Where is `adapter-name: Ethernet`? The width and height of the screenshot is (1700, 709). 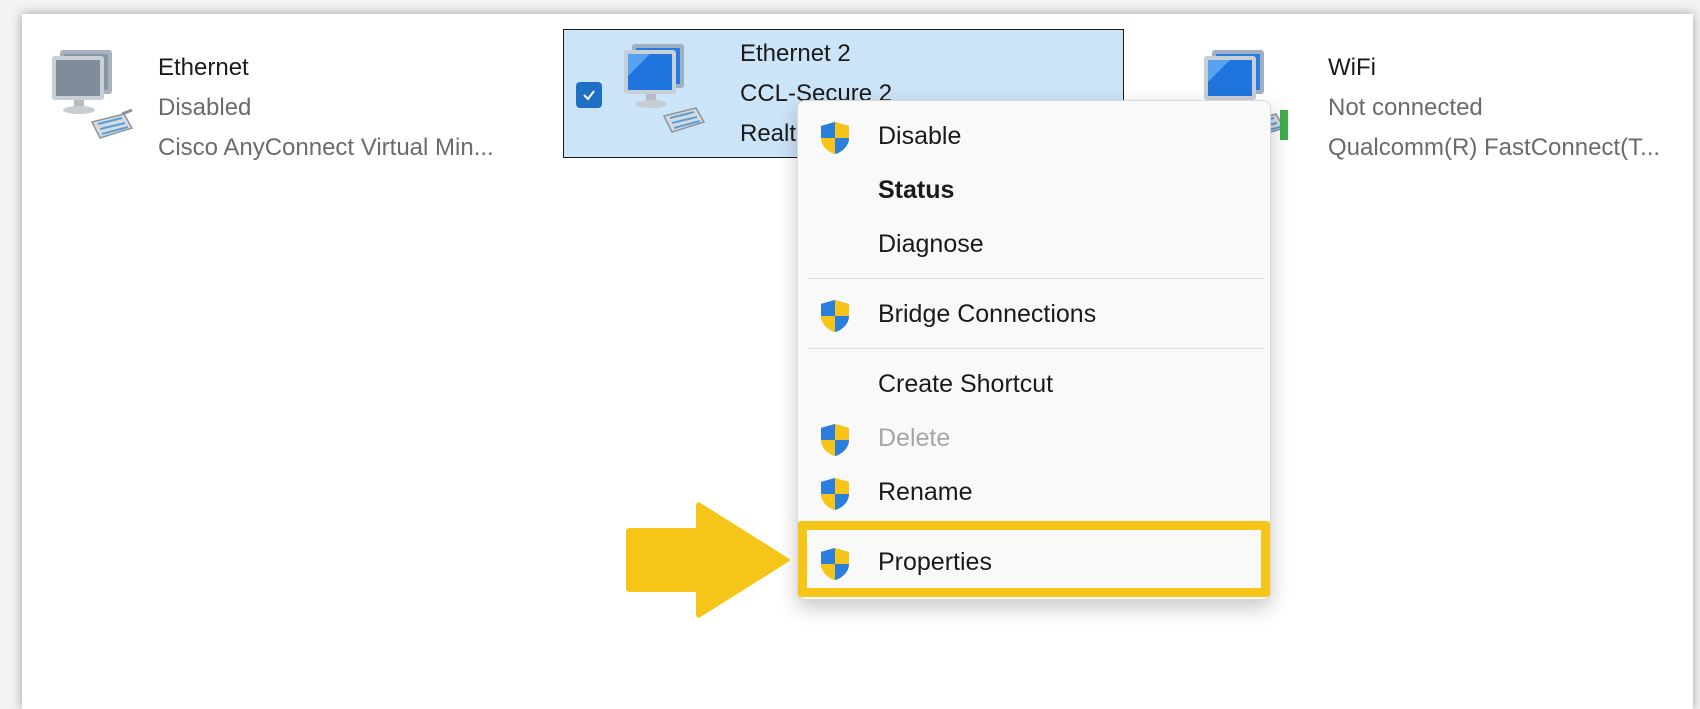
adapter-name: Ethernet is located at coordinates (203, 67).